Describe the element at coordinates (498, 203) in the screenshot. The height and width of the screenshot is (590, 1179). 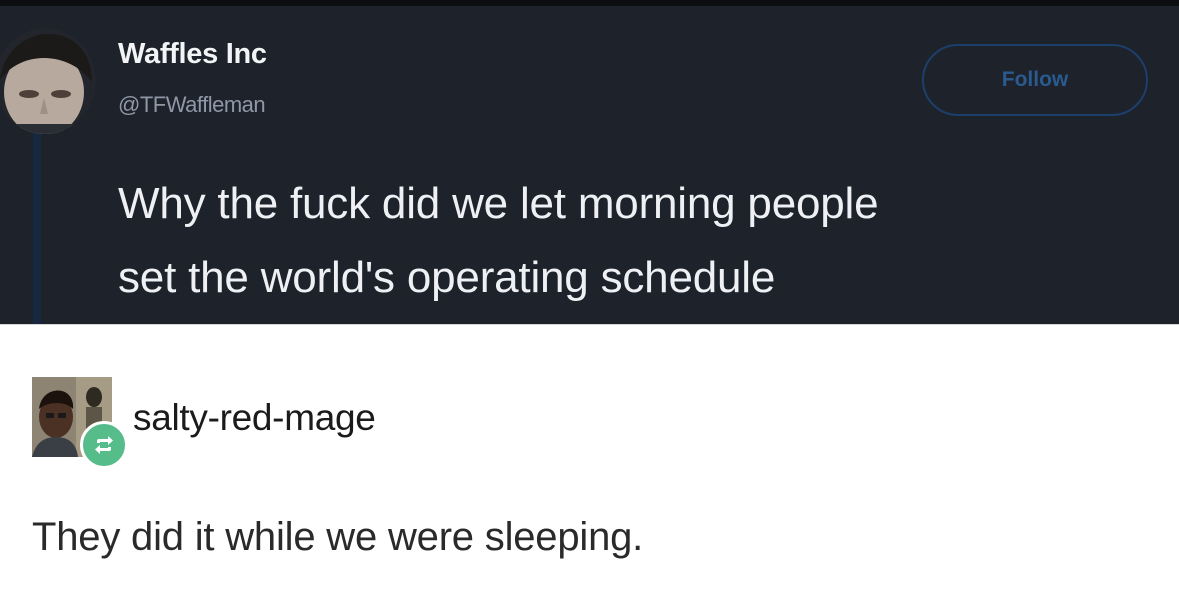
I see `tweet-text-line: Why the fuck did we let morning people` at that location.